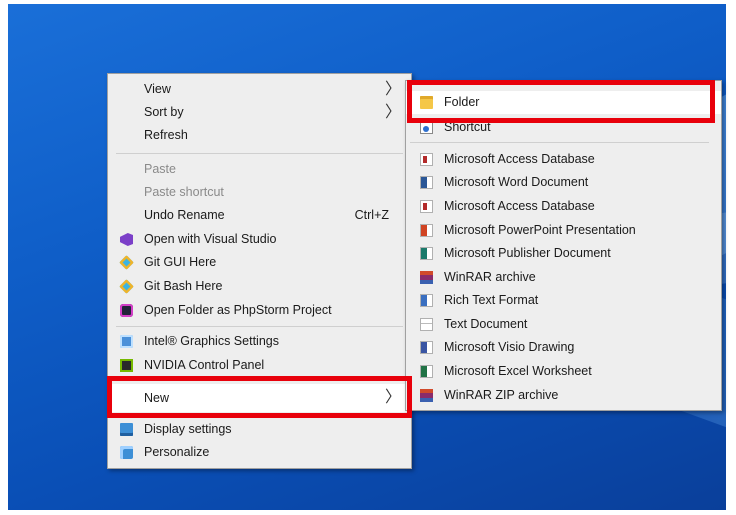 This screenshot has height=515, width=736. I want to click on menu-item-label: WinRAR ZIP archive, so click(501, 395).